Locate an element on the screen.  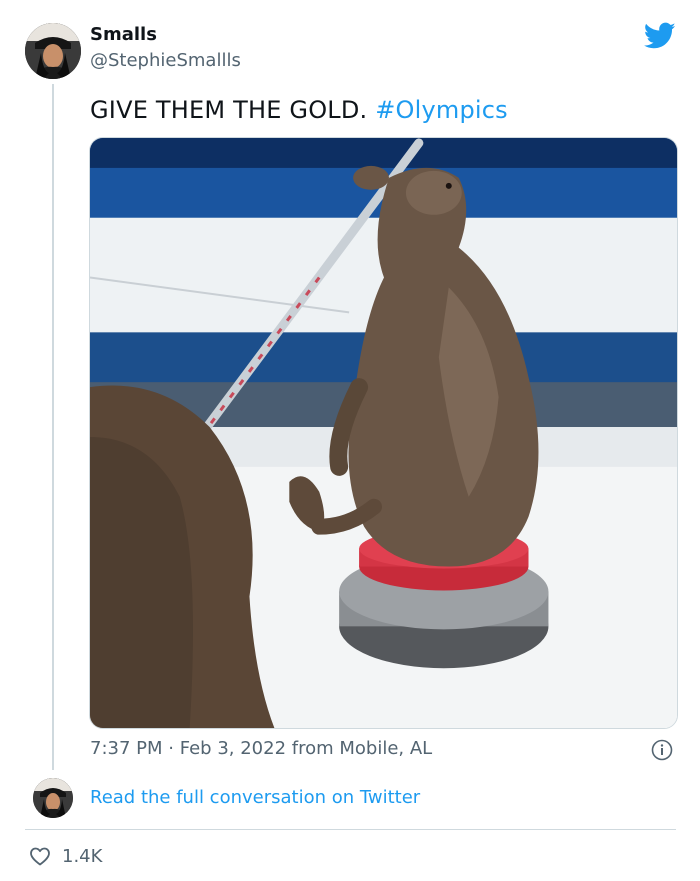
tweet-time: 7:37 PM is located at coordinates (126, 748).